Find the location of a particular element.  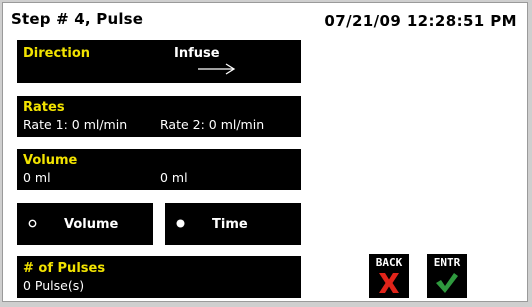

volume-mode-option: Volume is located at coordinates (85, 224).